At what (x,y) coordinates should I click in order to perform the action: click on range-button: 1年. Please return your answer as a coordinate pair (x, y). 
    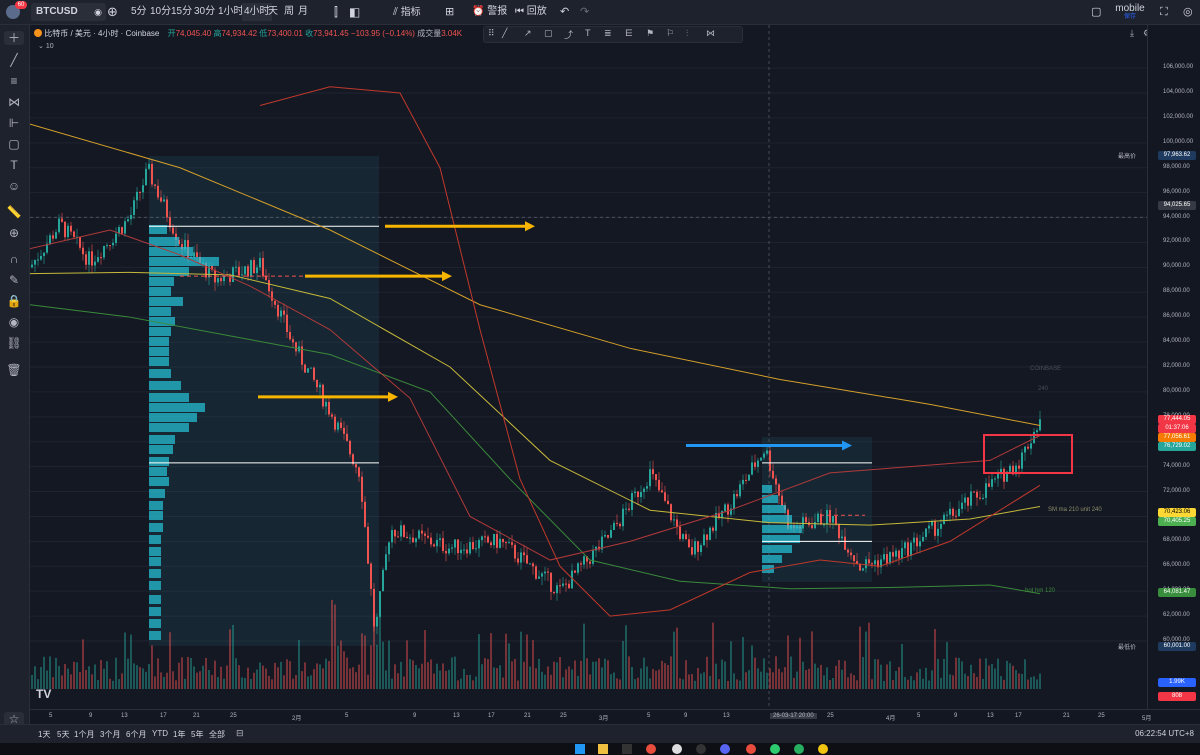
    Looking at the image, I should click on (179, 734).